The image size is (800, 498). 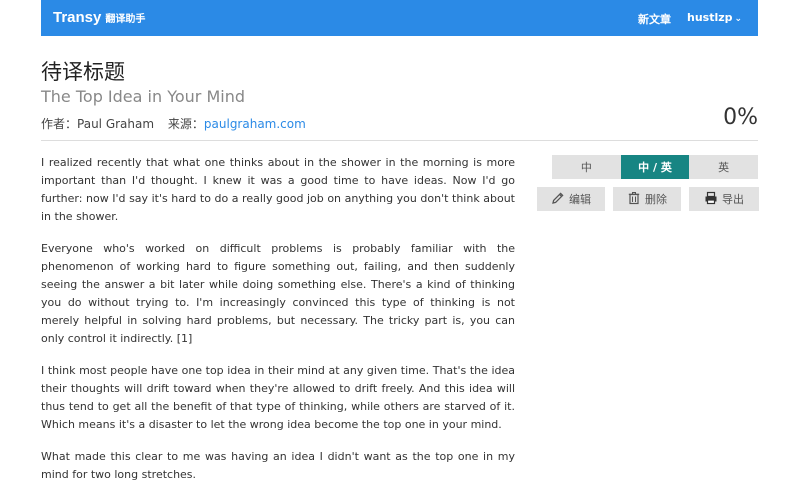 I want to click on article-meta: 作者：Paul Graham 来源：paulgraham.com, so click(x=173, y=123).